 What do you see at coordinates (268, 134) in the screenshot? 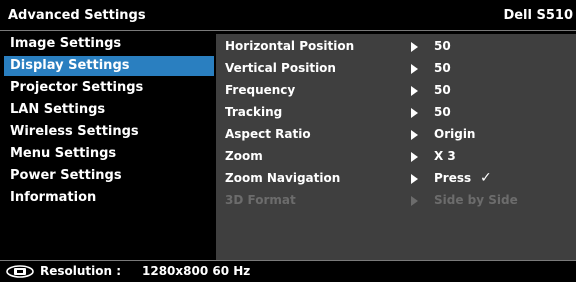
I see `setting-label: Aspect Ratio` at bounding box center [268, 134].